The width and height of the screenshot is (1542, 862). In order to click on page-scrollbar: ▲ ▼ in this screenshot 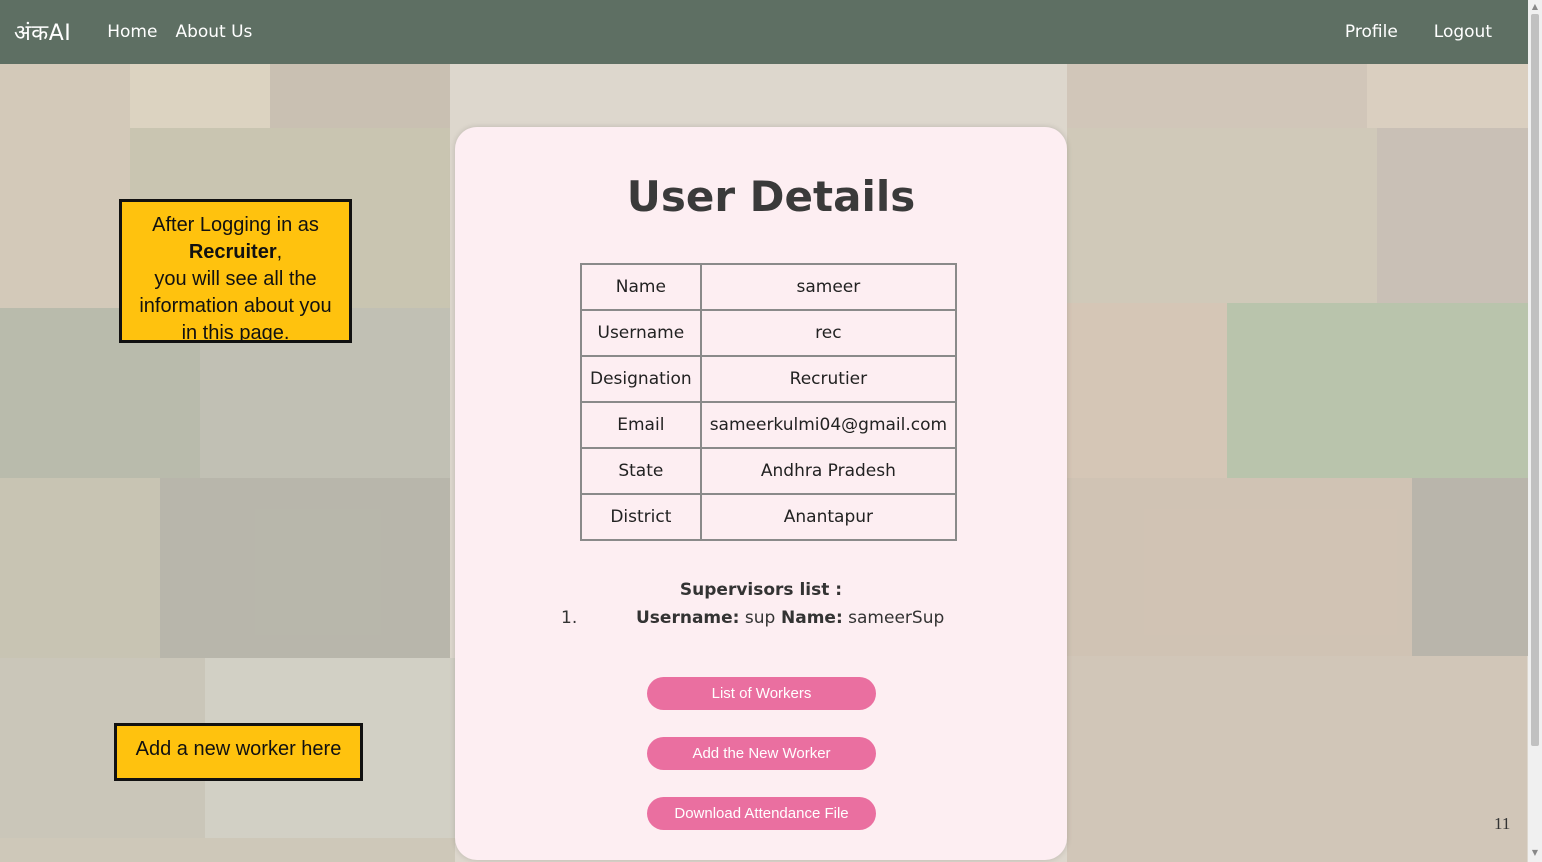, I will do `click(1535, 431)`.